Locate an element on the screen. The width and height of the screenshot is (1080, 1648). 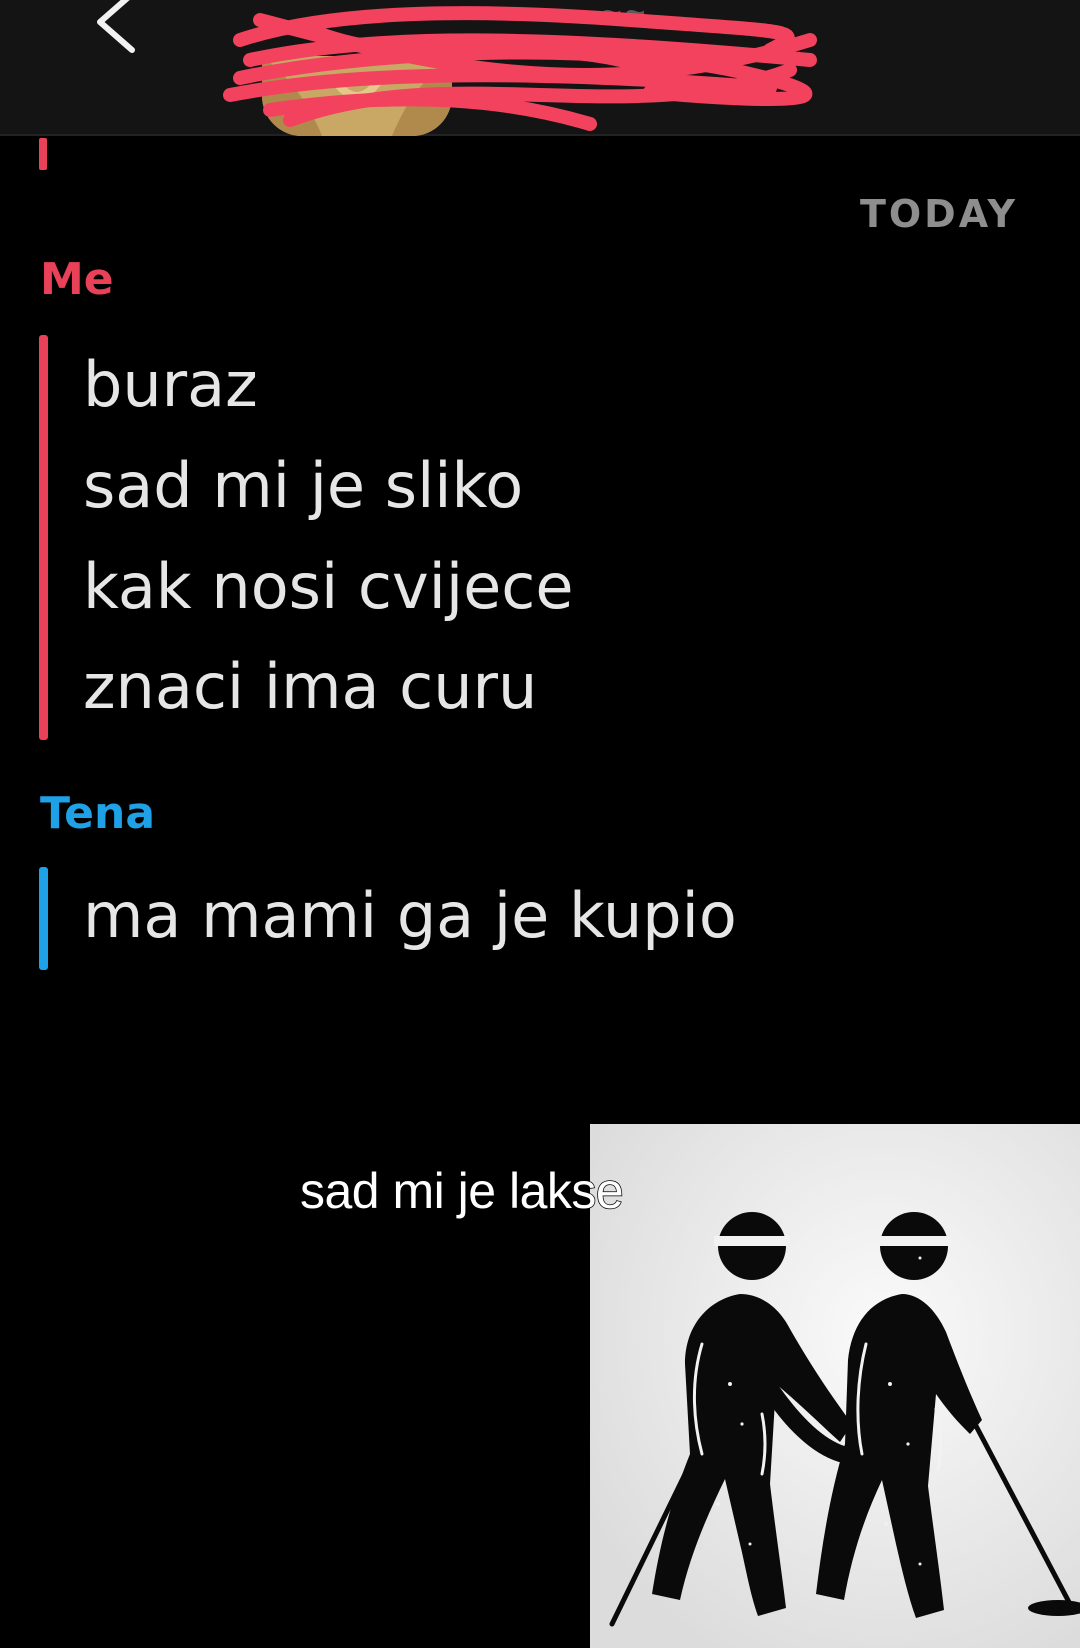
two-blind-men-walking-icon is located at coordinates (835, 1386).